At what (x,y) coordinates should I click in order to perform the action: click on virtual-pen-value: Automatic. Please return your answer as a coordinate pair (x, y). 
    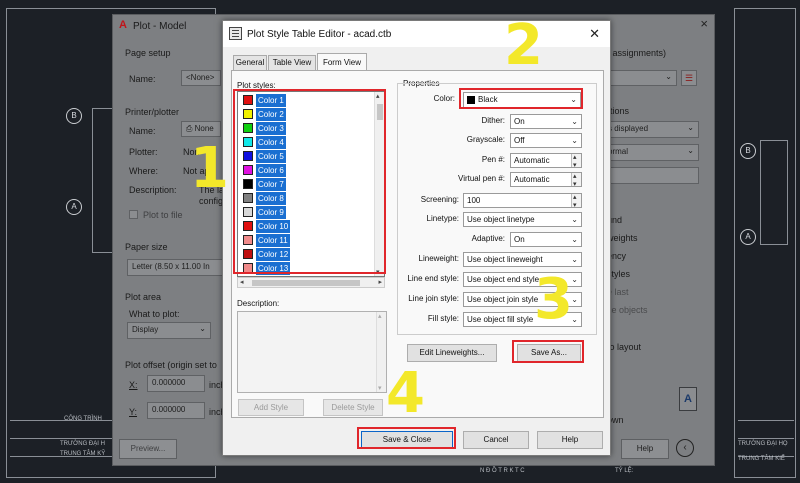
    Looking at the image, I should click on (532, 179).